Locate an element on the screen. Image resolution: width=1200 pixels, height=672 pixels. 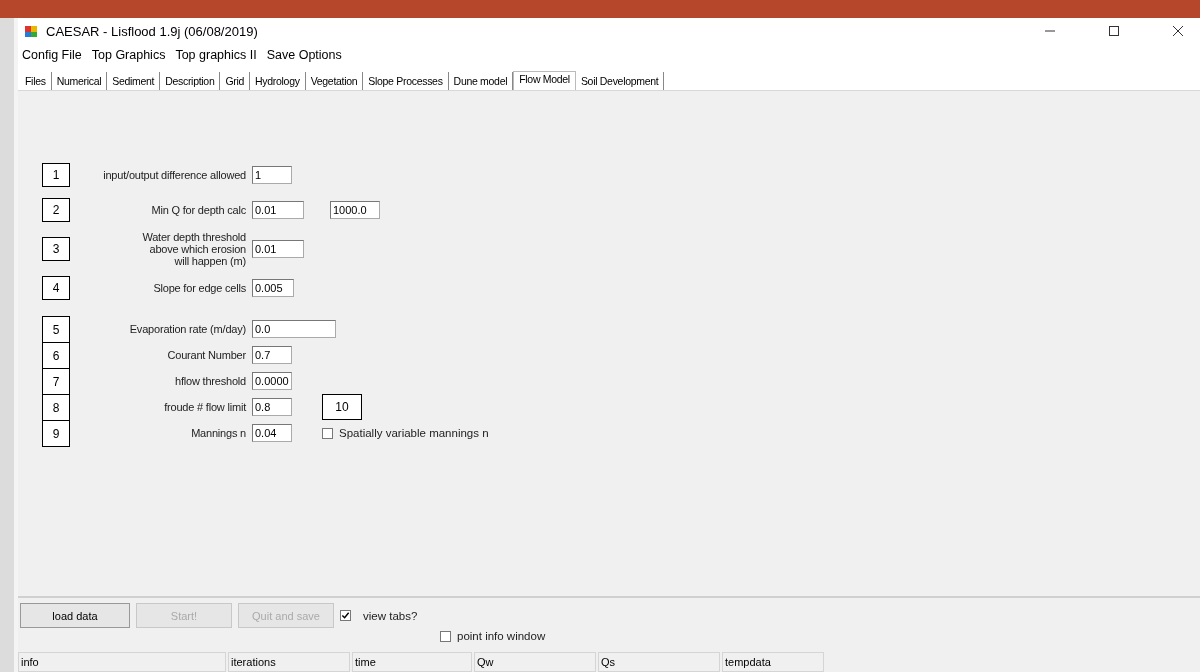
input-field: 1 is located at coordinates (272, 175).